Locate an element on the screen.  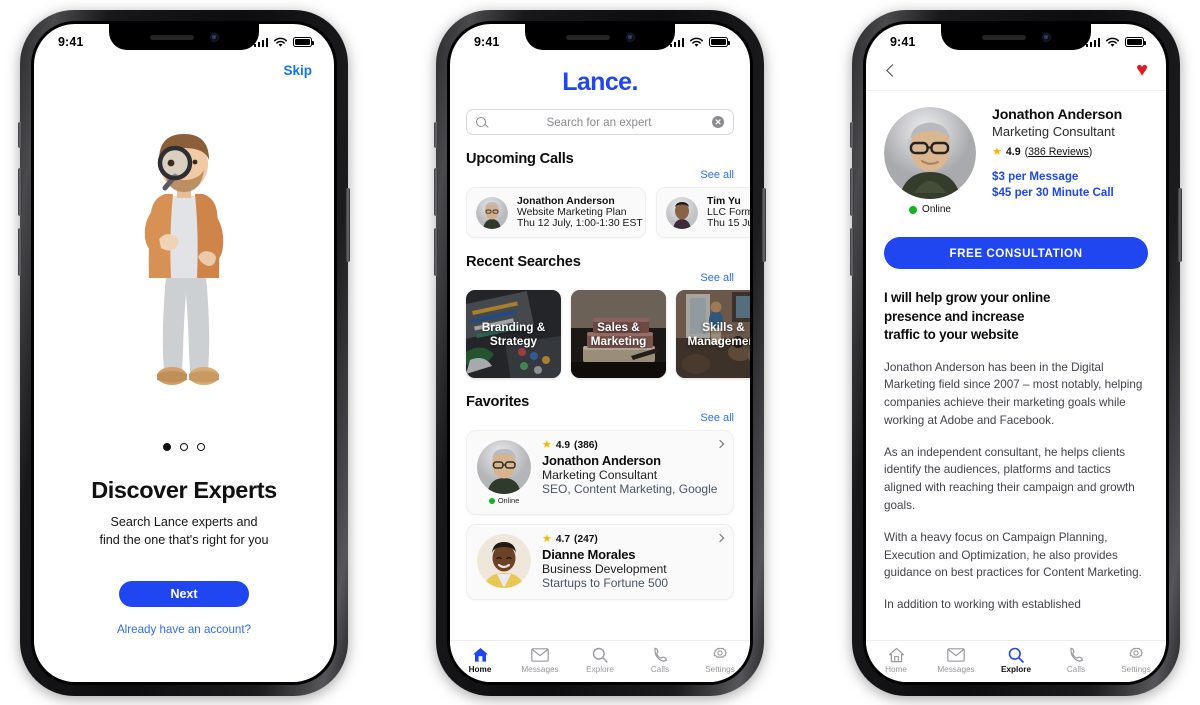
avatar-with-status: Online is located at coordinates (930, 161).